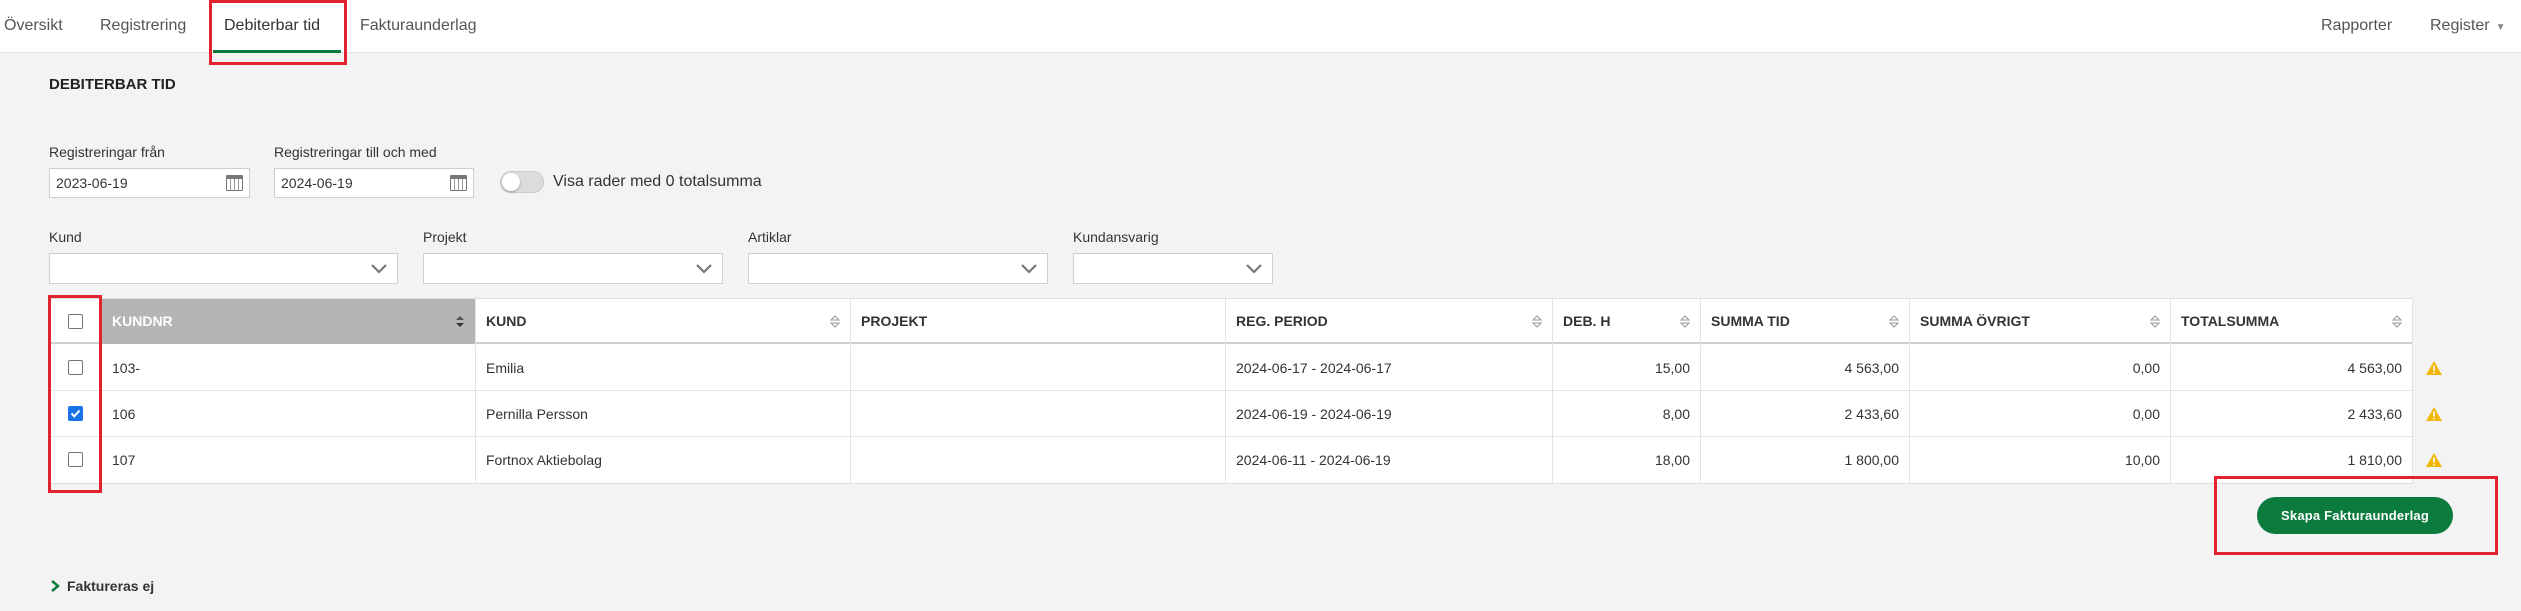 The width and height of the screenshot is (2521, 611). Describe the element at coordinates (223, 268) in the screenshot. I see `kund-select` at that location.